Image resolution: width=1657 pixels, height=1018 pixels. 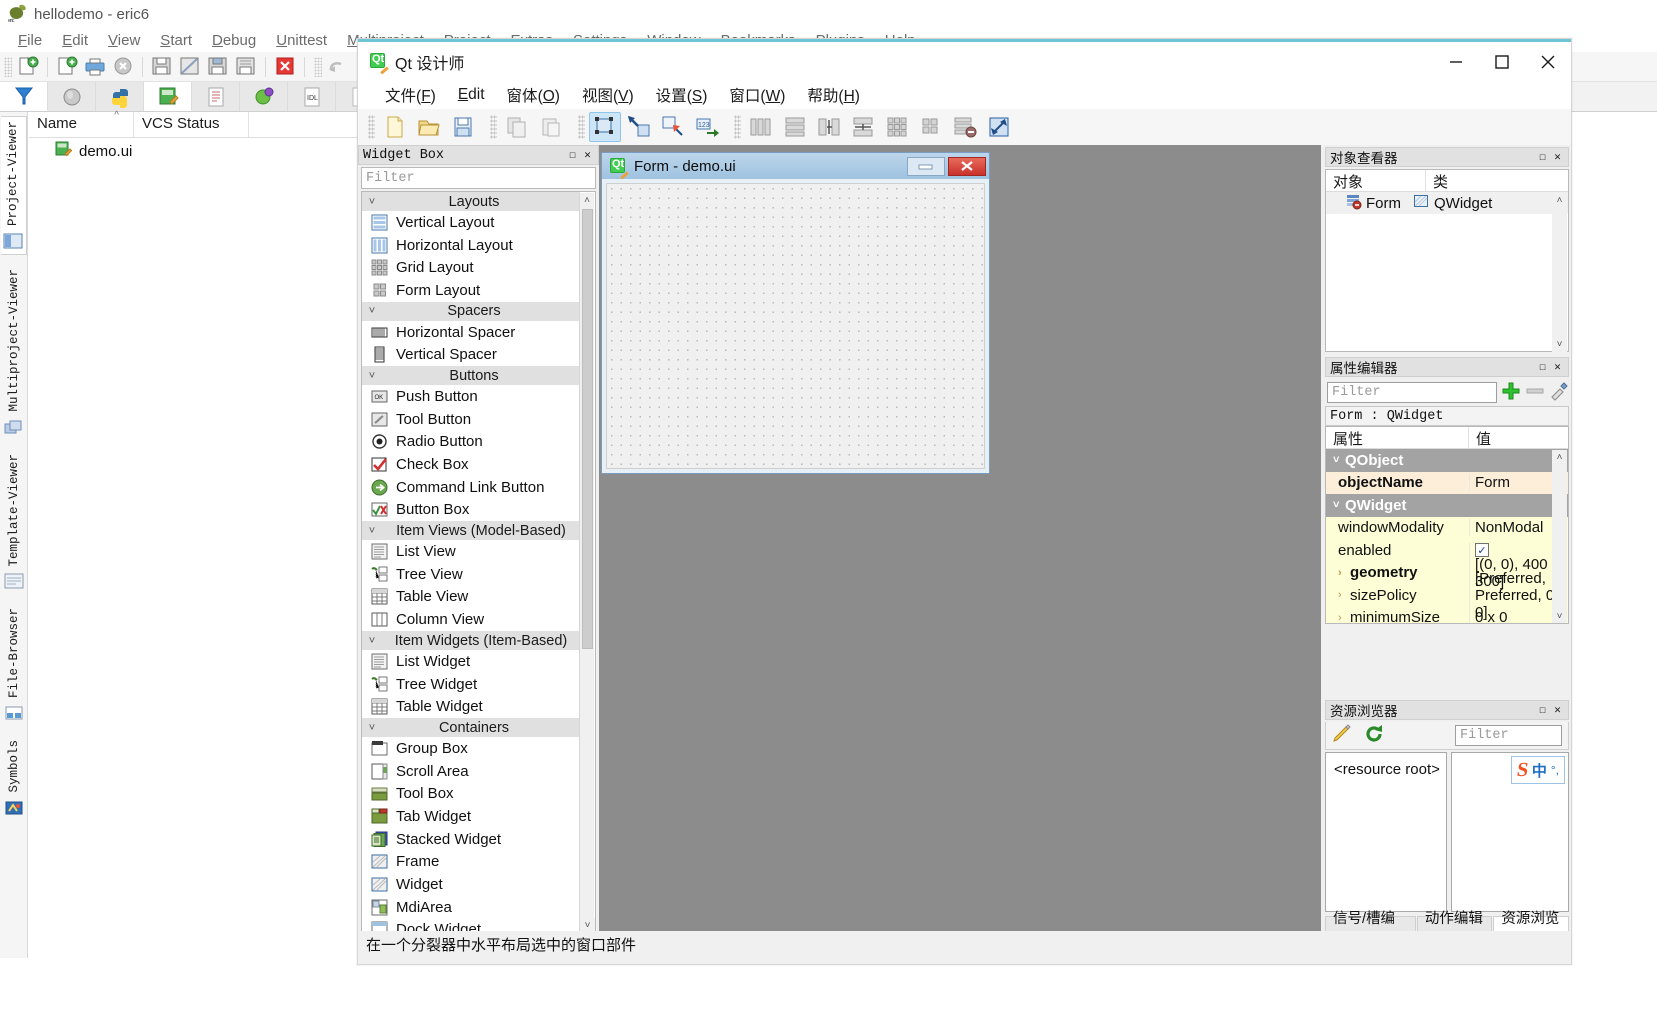 What do you see at coordinates (795, 127) in the screenshot?
I see `layout-vertically-icon` at bounding box center [795, 127].